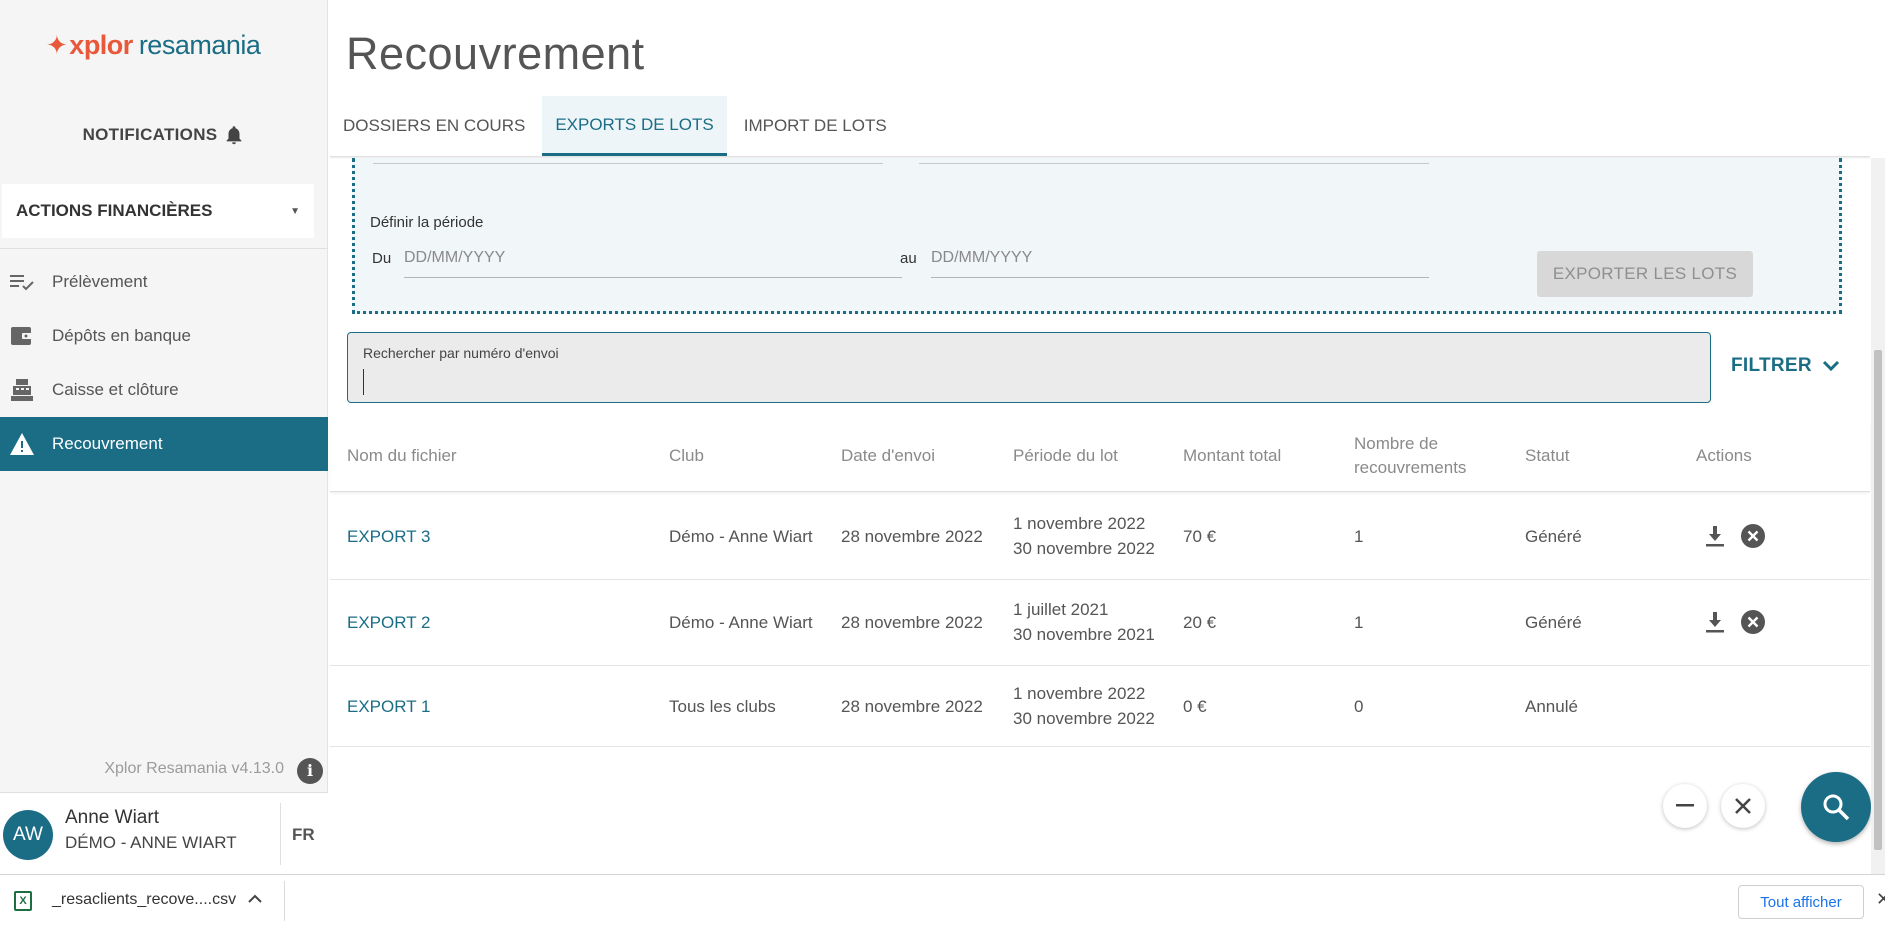 Image resolution: width=1885 pixels, height=925 pixels. Describe the element at coordinates (255, 900) in the screenshot. I see `chevron-up-icon` at that location.